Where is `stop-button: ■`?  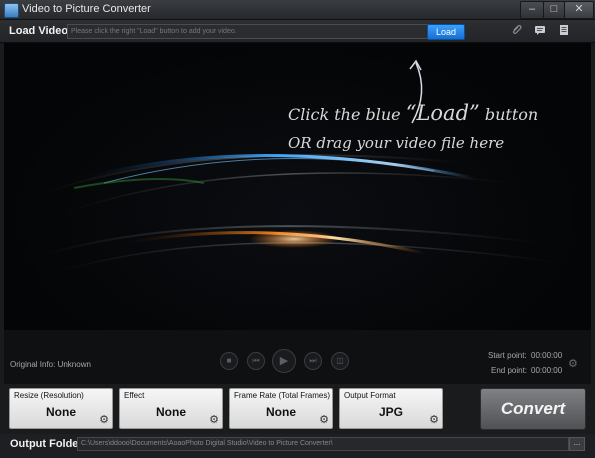
stop-button: ■ is located at coordinates (229, 361).